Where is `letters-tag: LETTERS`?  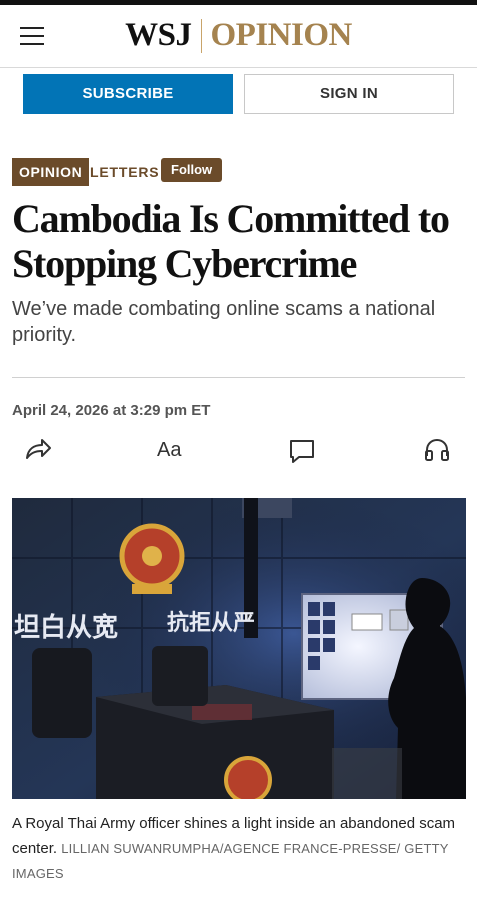
letters-tag: LETTERS is located at coordinates (124, 172).